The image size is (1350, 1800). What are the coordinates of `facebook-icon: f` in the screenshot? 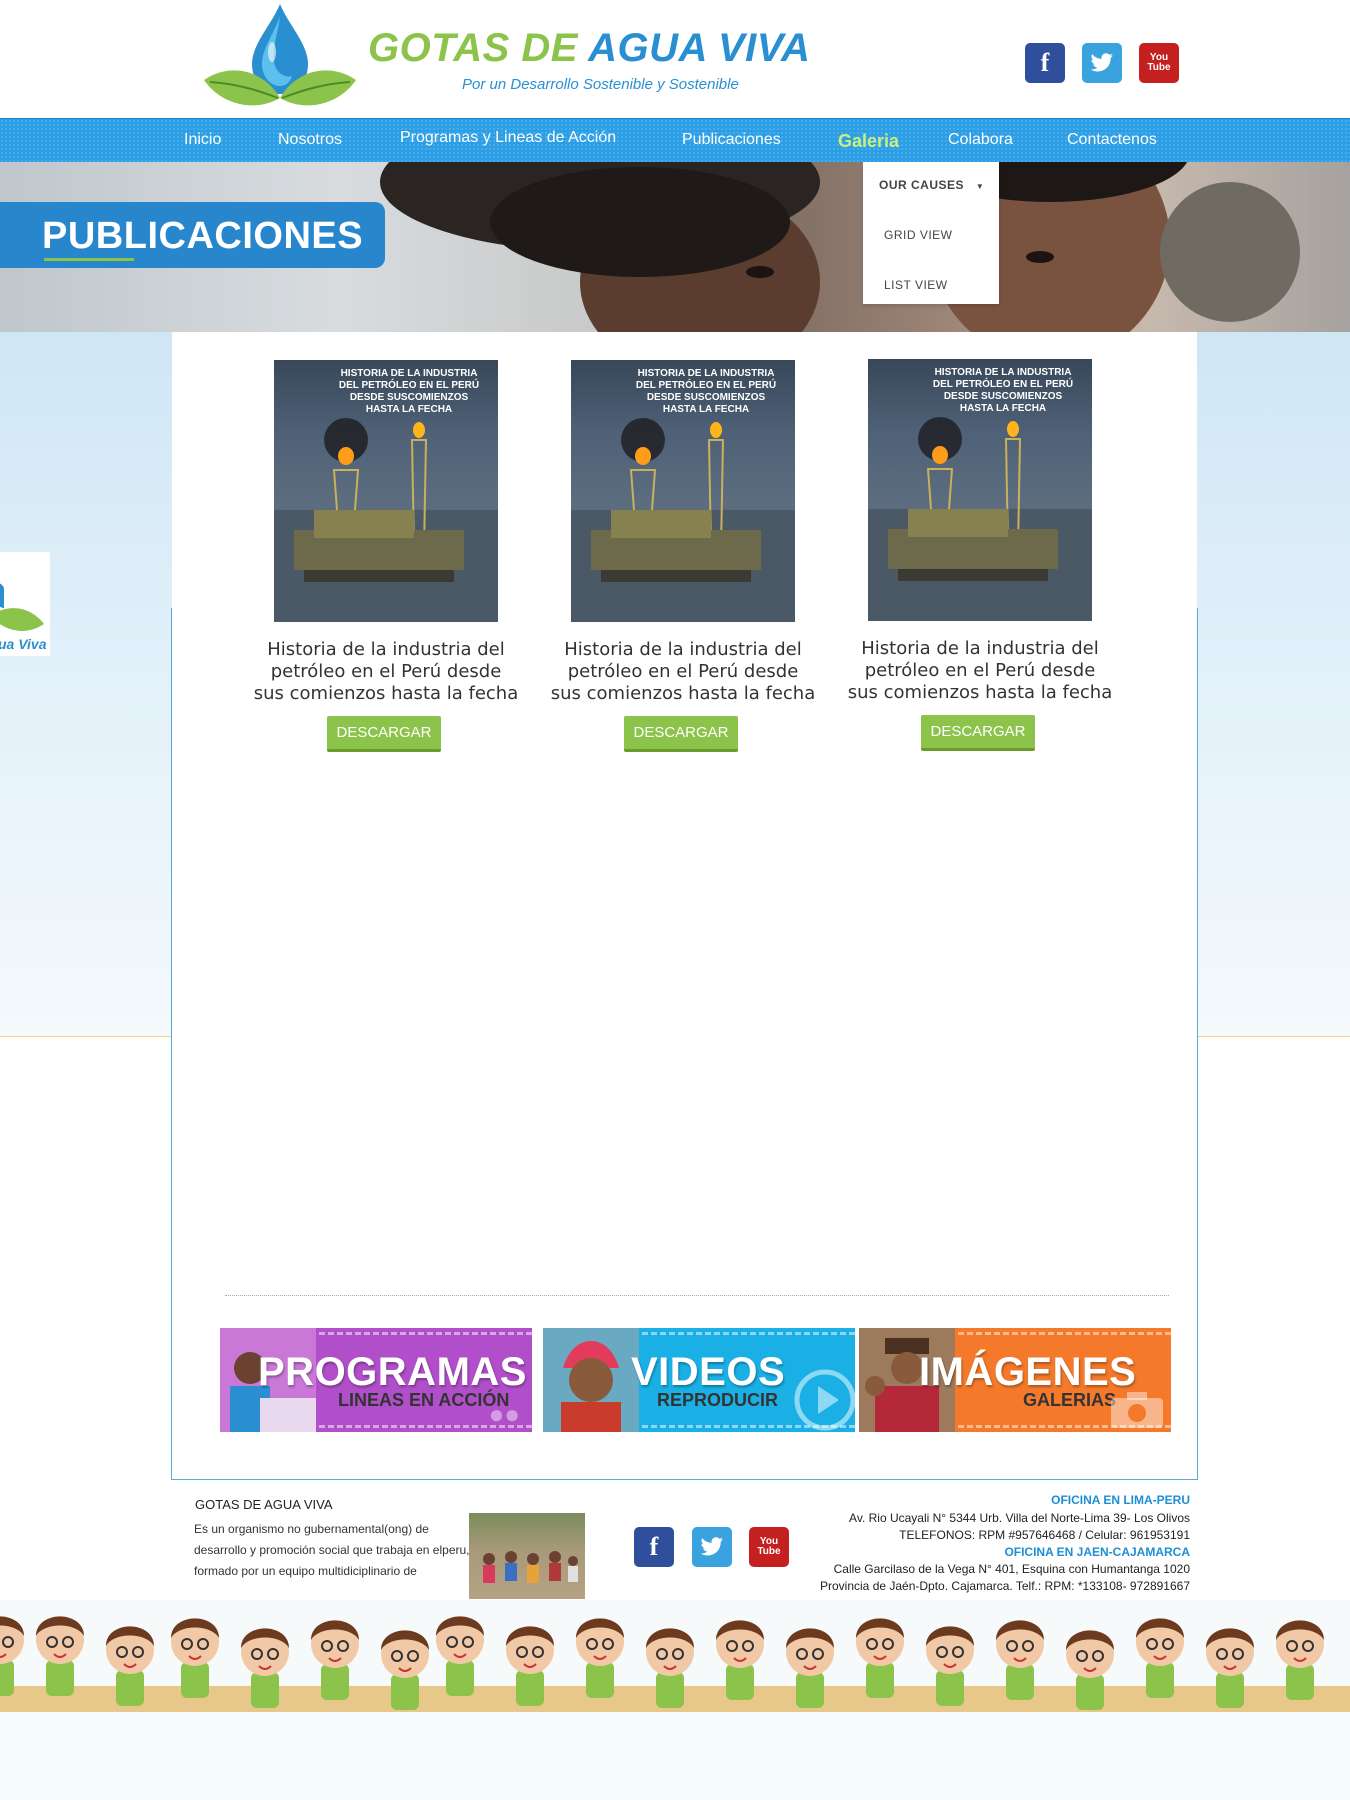 It's located at (1045, 63).